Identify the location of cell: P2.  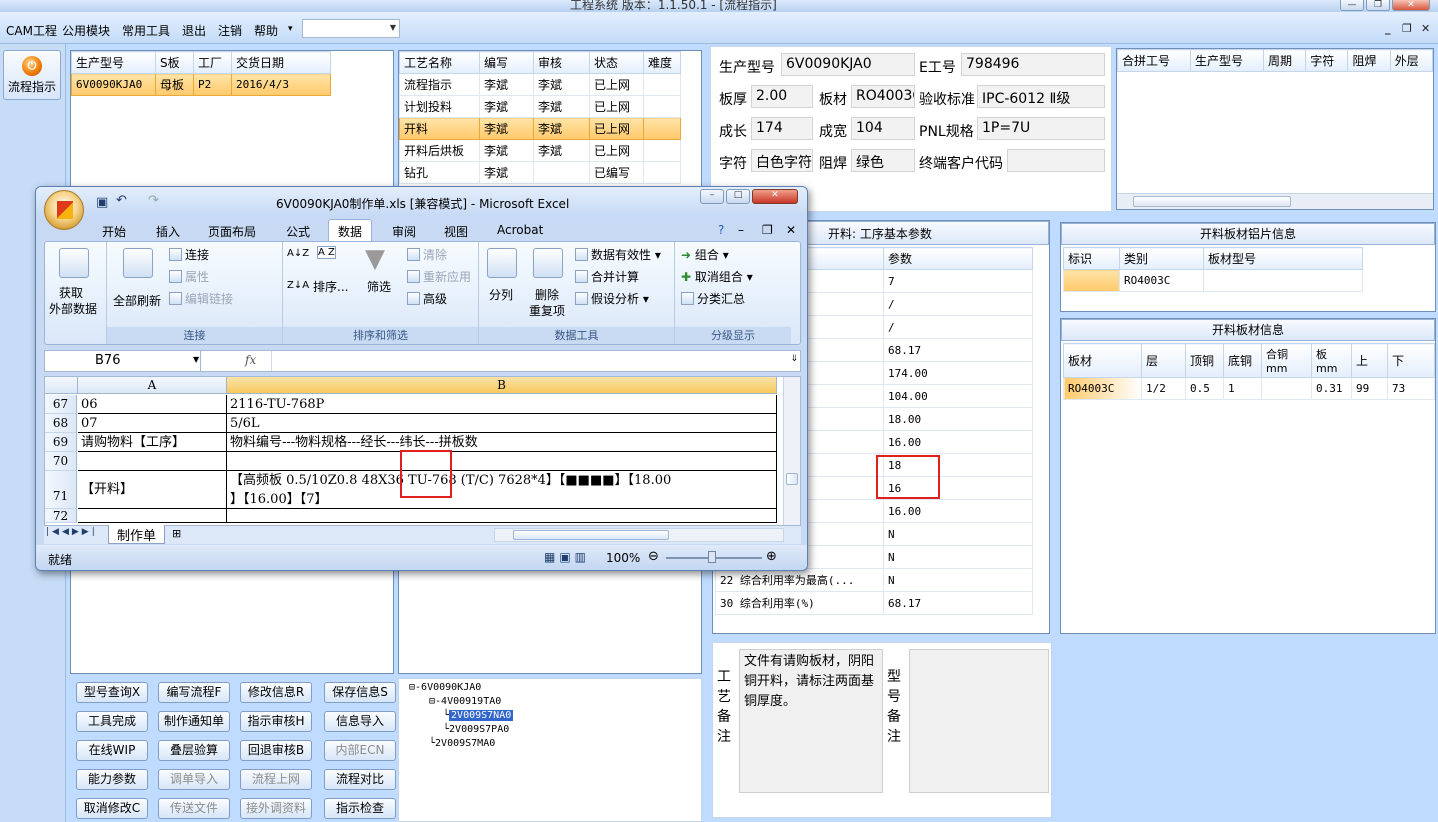
(212, 84).